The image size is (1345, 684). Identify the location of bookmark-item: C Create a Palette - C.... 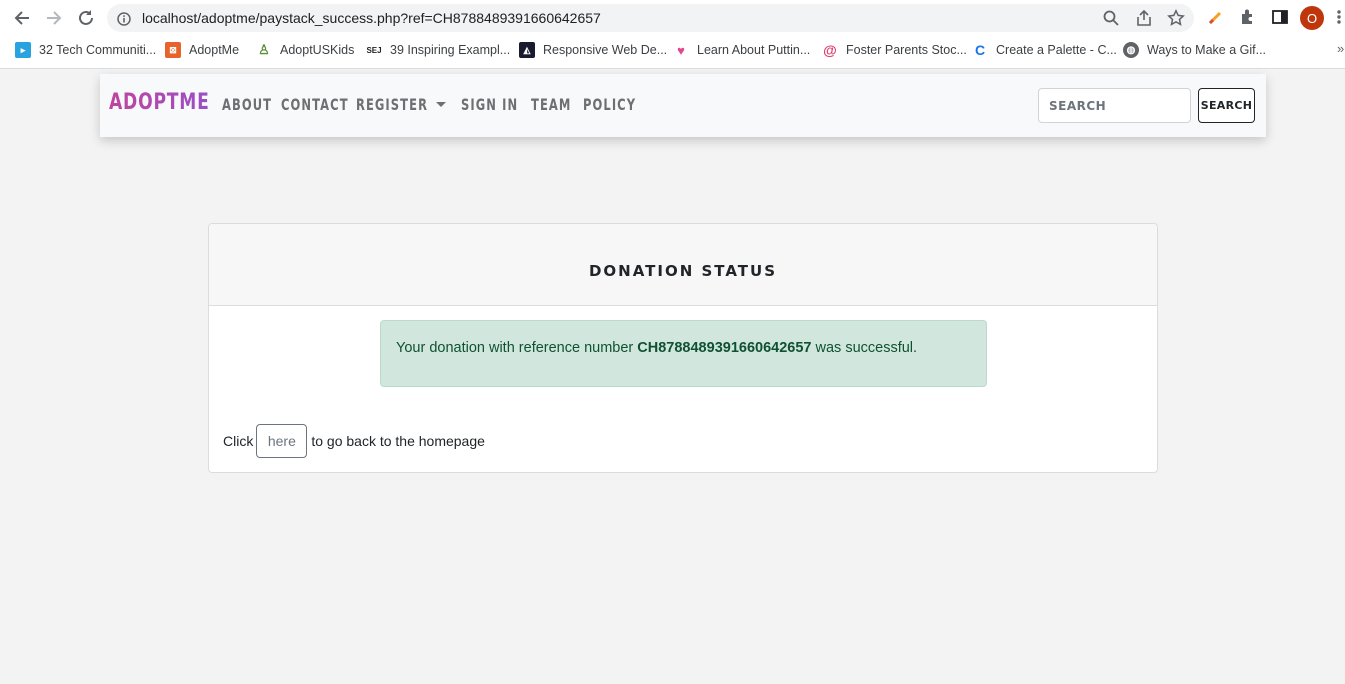
(1044, 50).